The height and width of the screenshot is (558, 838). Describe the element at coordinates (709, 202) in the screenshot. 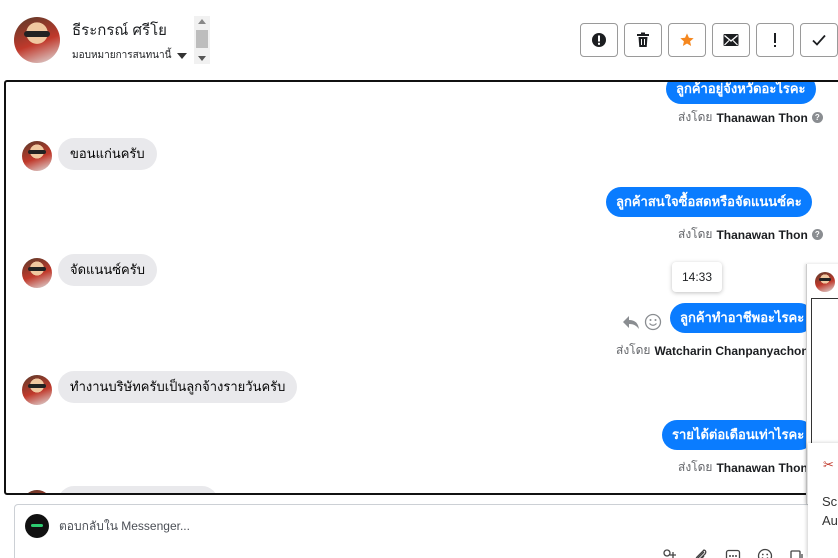

I see `outgoing-message: ลูกค้าสนใจซื้อสดหรือจัดแนนซ์คะ` at that location.